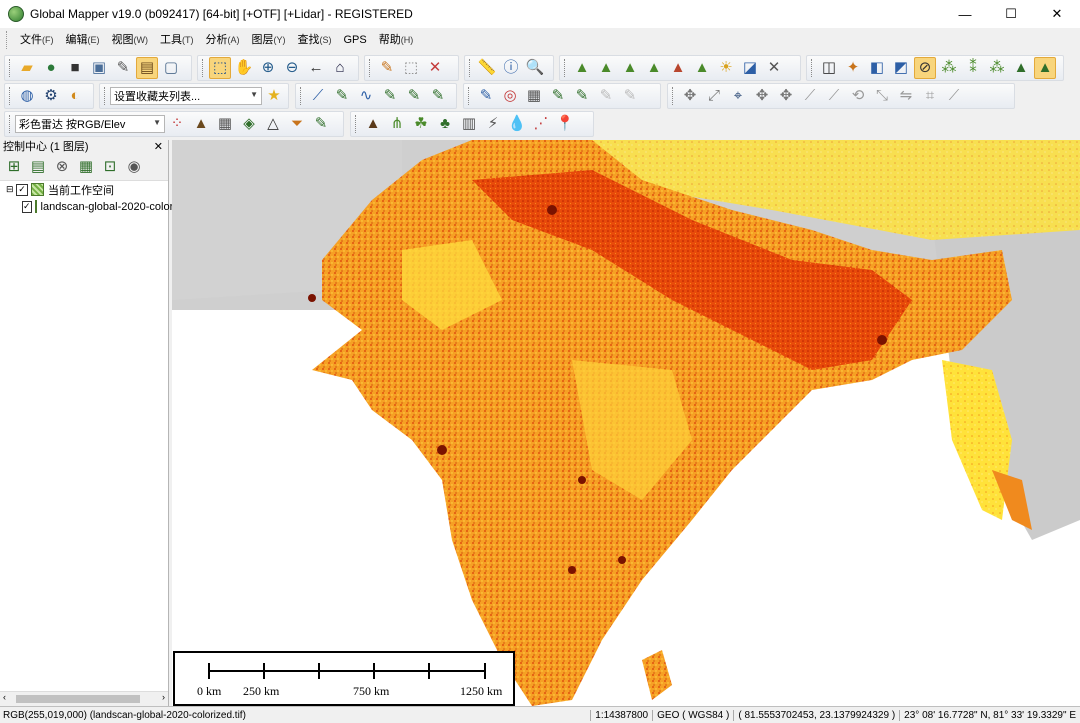  Describe the element at coordinates (714, 96) in the screenshot. I see `move-feature-icon: ⤢` at that location.